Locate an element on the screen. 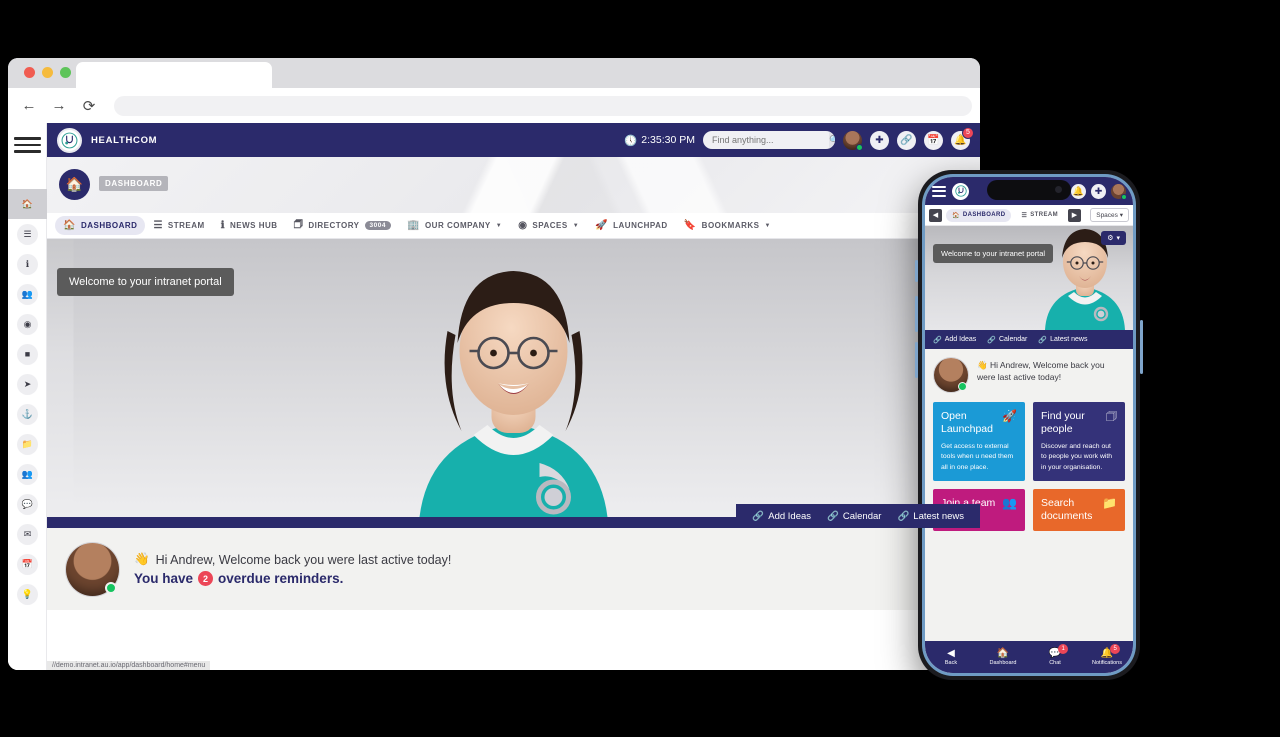 This screenshot has width=1280, height=737. rail-item-people: 👥 is located at coordinates (27, 474).